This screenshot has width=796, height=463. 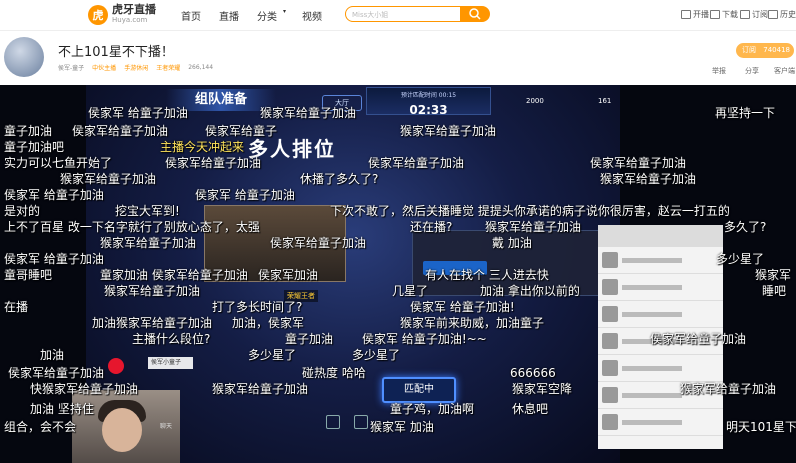 I want to click on nav-category: 分类, so click(x=267, y=15).